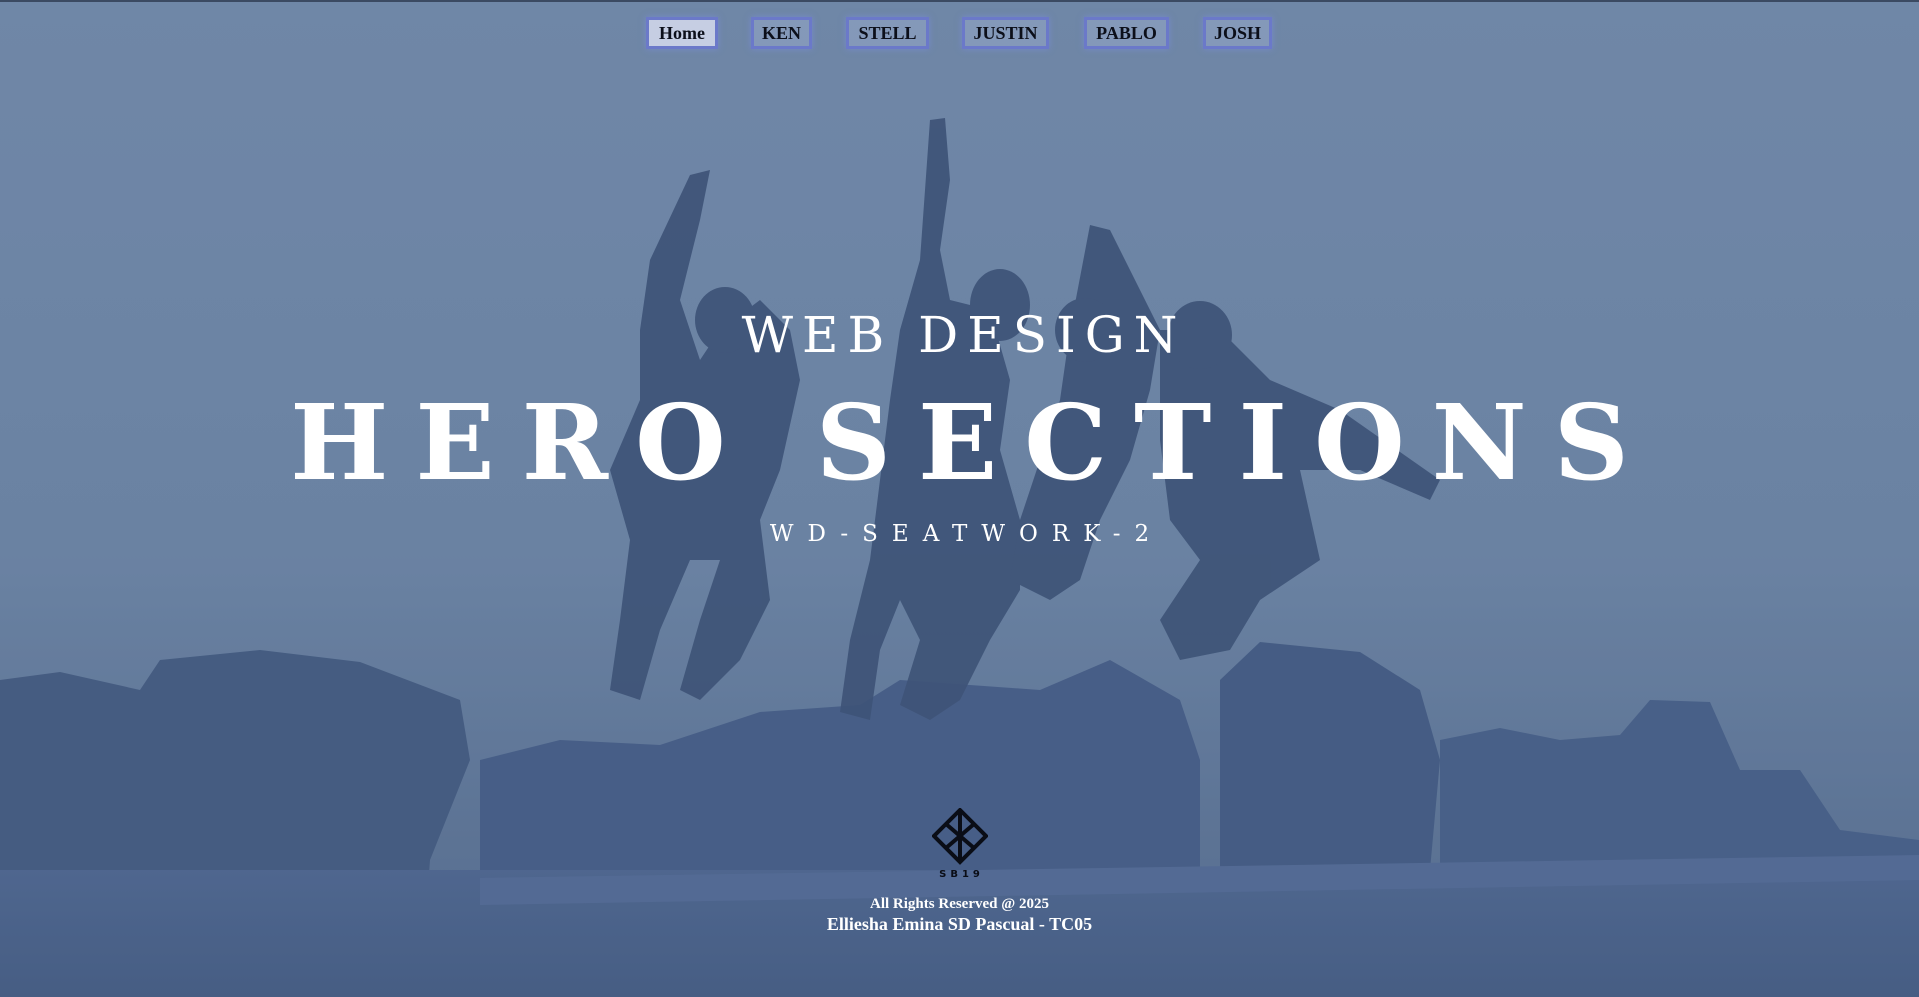  Describe the element at coordinates (959, 924) in the screenshot. I see `author-text: Elliesha Emina SD Pascual - TC05` at that location.